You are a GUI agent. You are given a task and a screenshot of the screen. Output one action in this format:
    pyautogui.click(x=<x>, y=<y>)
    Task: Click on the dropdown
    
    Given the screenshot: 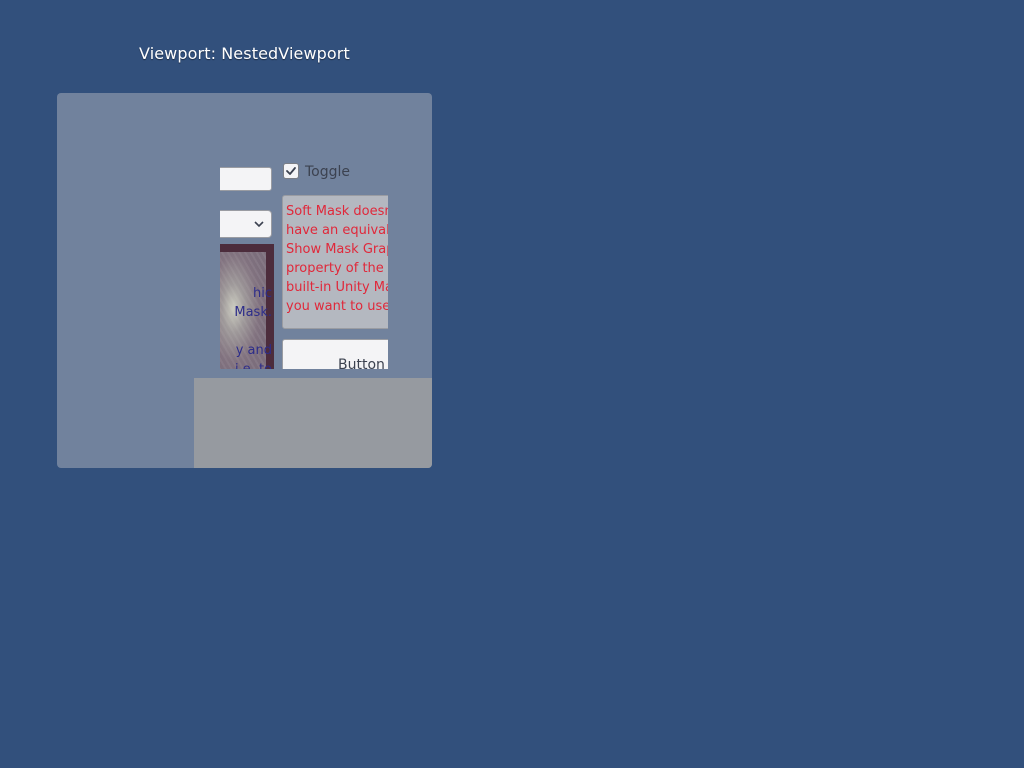 What is the action you would take?
    pyautogui.click(x=246, y=224)
    